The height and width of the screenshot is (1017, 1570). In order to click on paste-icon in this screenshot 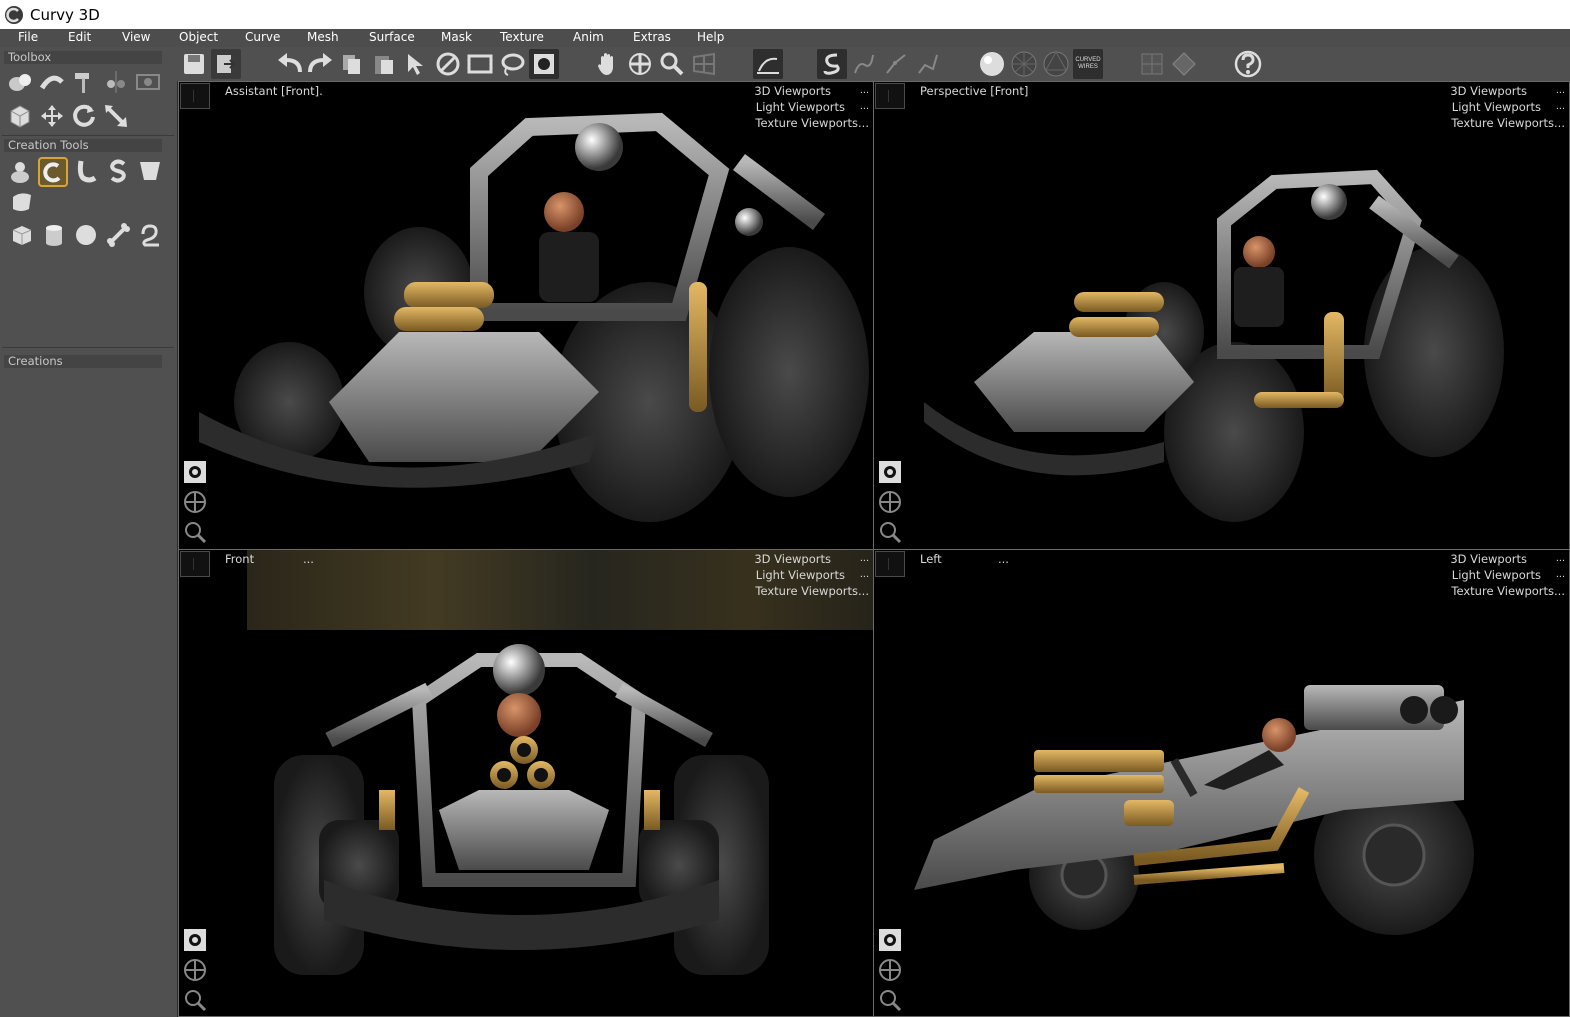, I will do `click(384, 64)`.